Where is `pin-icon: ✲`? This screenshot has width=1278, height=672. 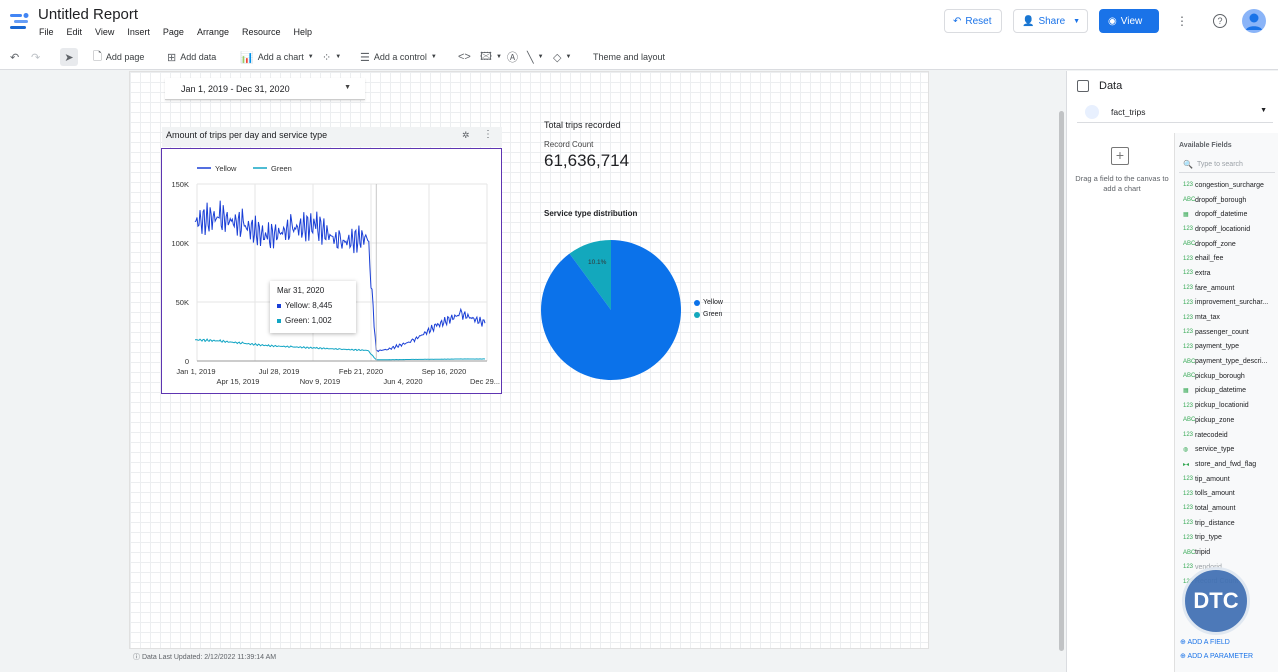
pin-icon: ✲ is located at coordinates (466, 135).